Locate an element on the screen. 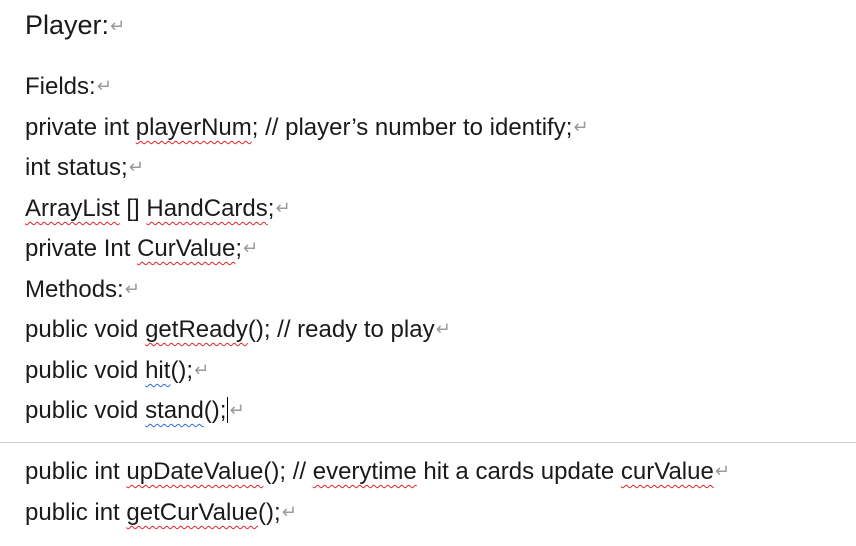 This screenshot has width=856, height=546. code-text: int status; is located at coordinates (76, 167).